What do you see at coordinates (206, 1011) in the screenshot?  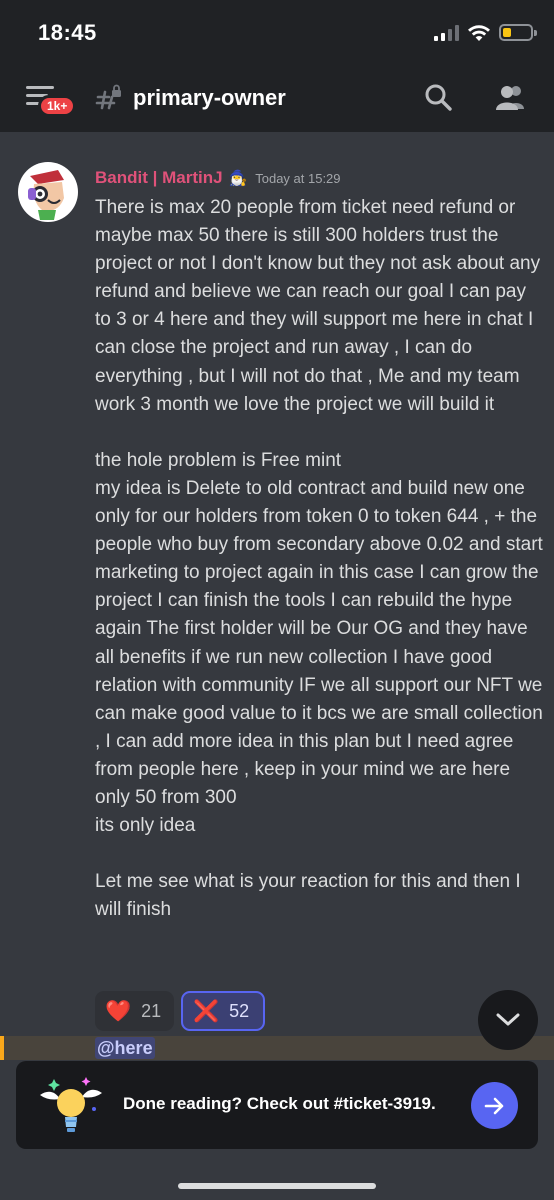 I see `cross-mark-emoji-icon: ❌` at bounding box center [206, 1011].